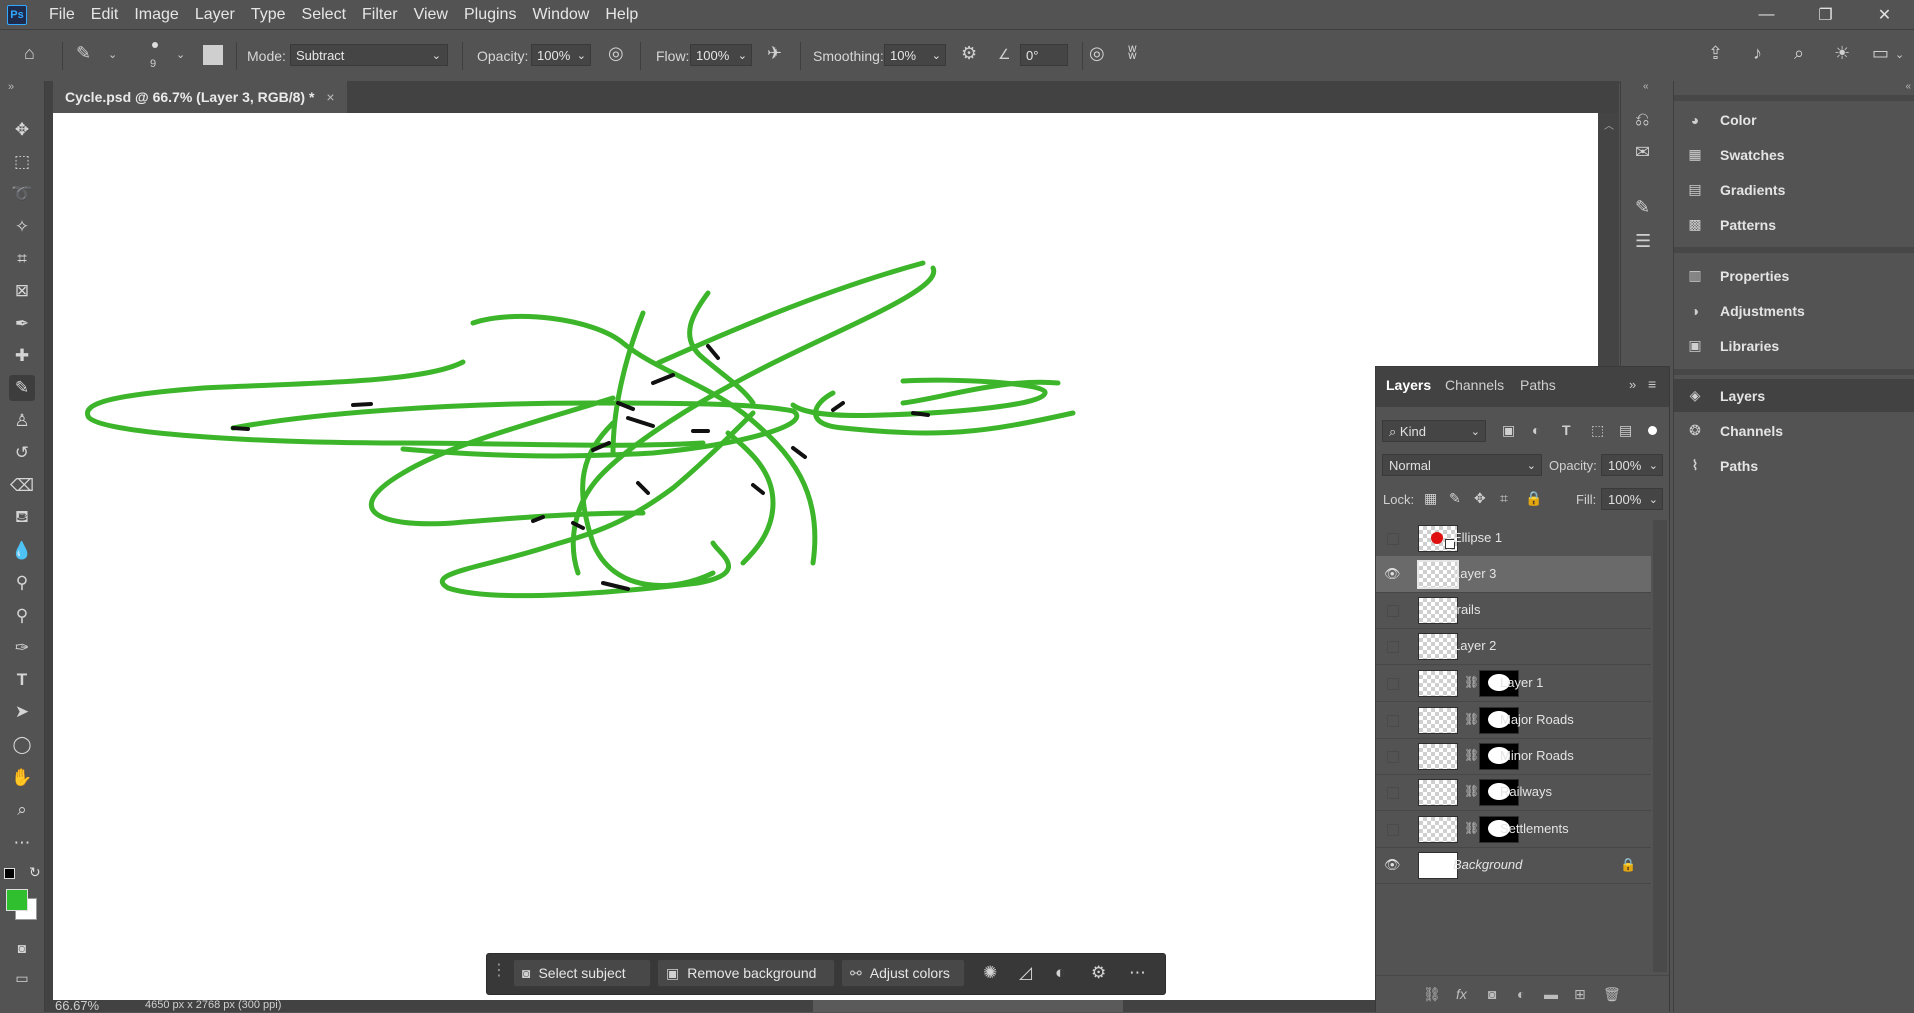 The width and height of the screenshot is (1914, 1013). Describe the element at coordinates (1625, 430) in the screenshot. I see `filter-smart-object-icon: ▤` at that location.